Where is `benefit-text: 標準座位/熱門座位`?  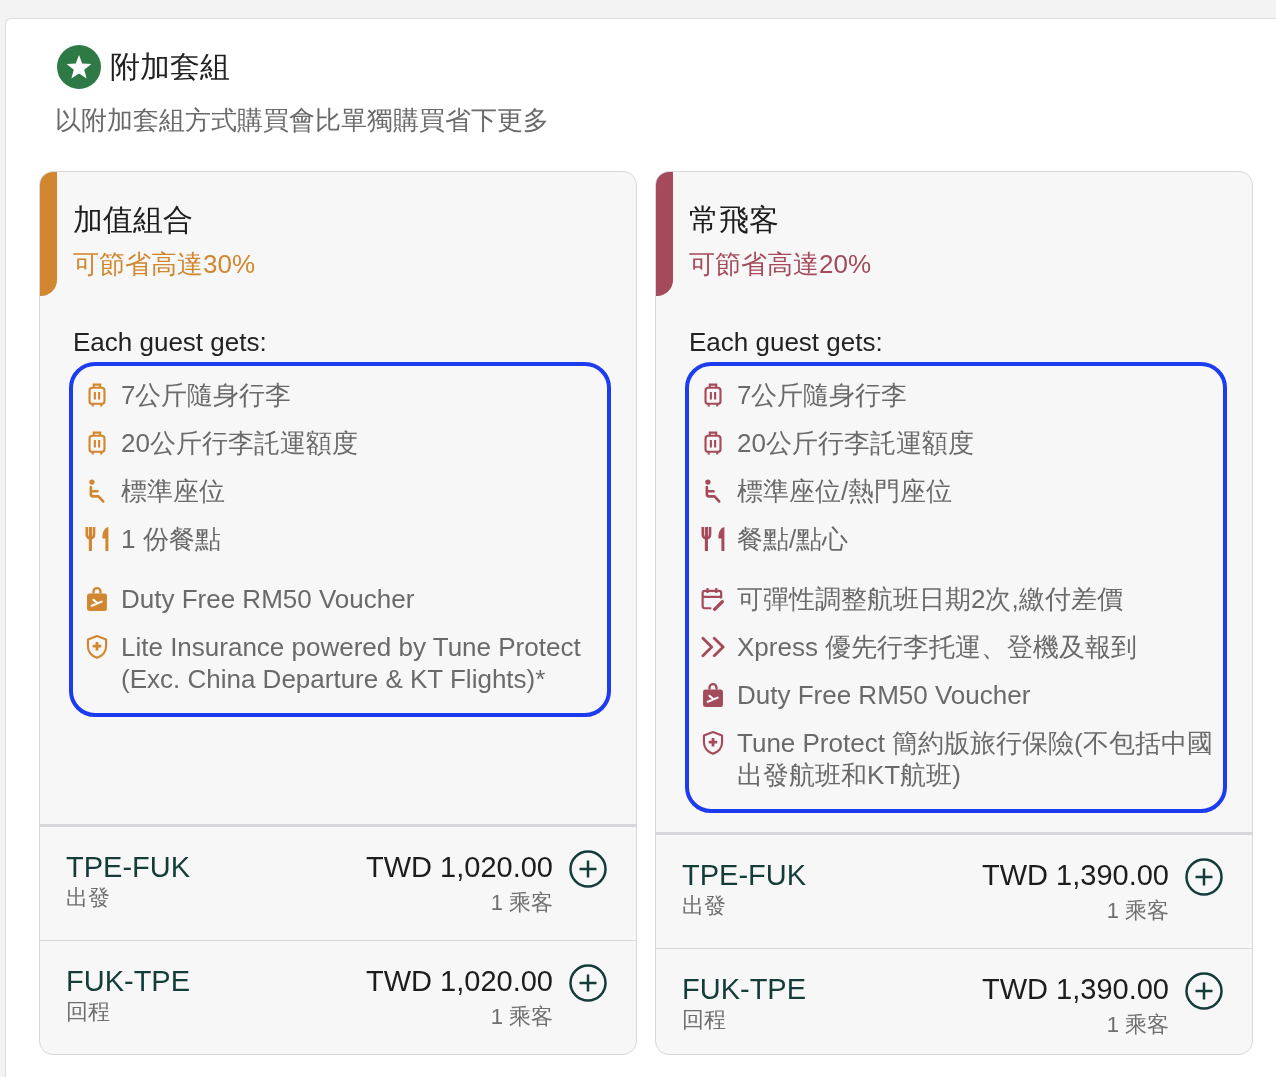
benefit-text: 標準座位/熱門座位 is located at coordinates (845, 491).